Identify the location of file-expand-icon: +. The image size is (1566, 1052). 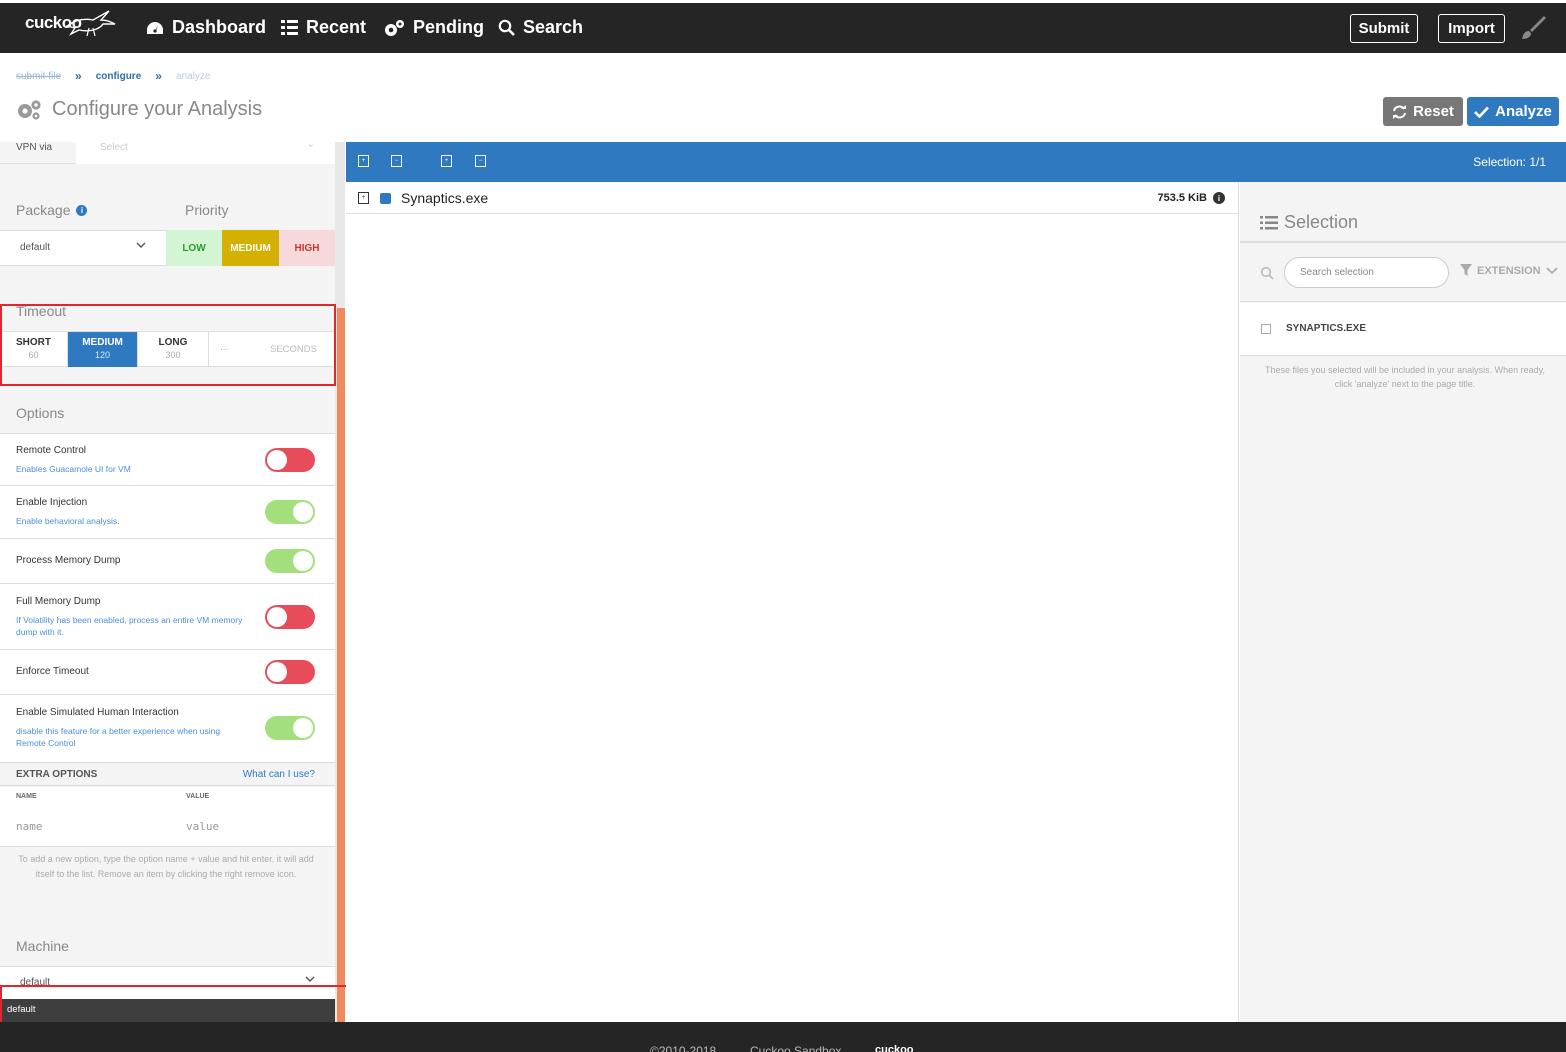
(363, 198).